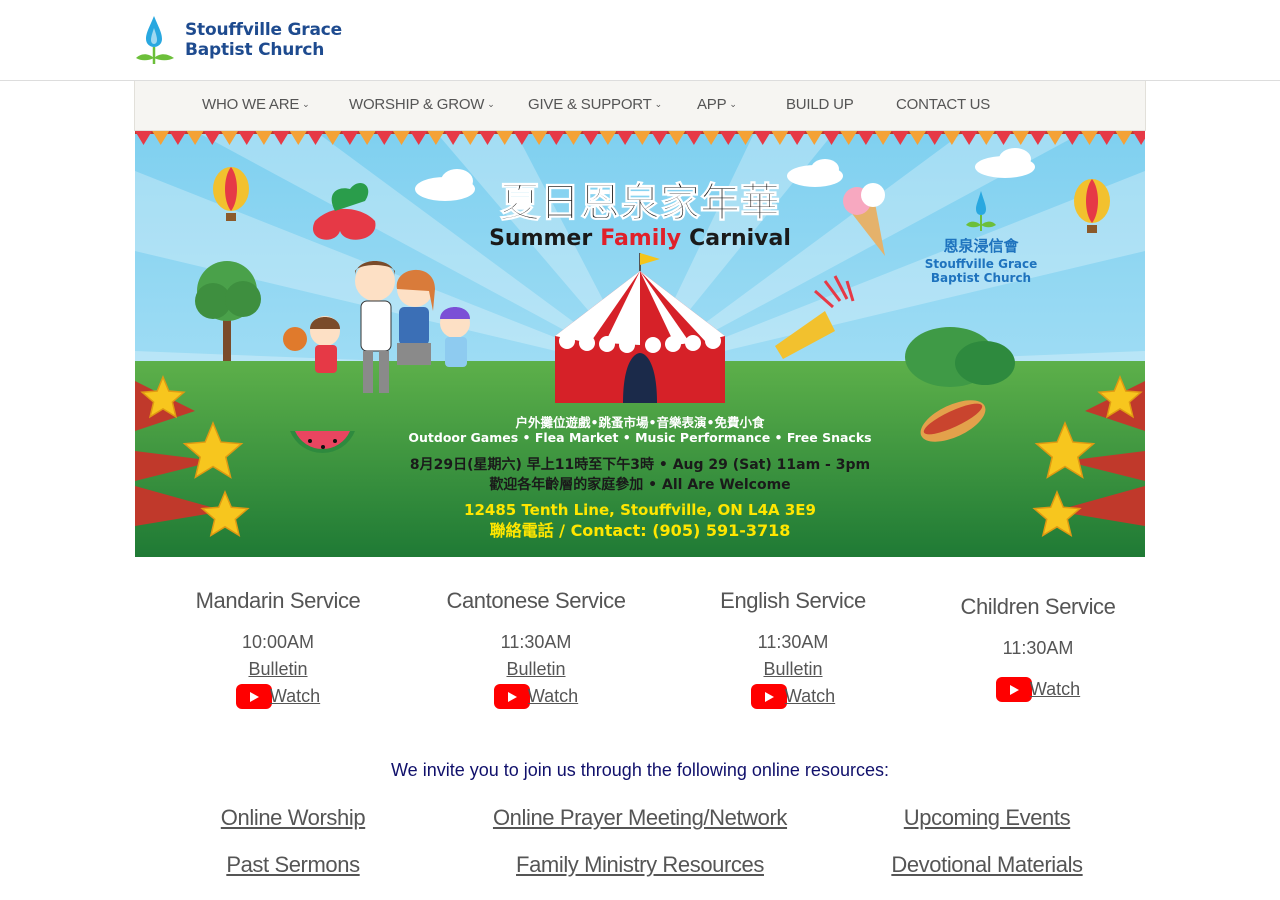 This screenshot has width=1280, height=900. I want to click on banner-welcome: 歡迎各年齡層的家庭參加 • All Are Welcome, so click(639, 484).